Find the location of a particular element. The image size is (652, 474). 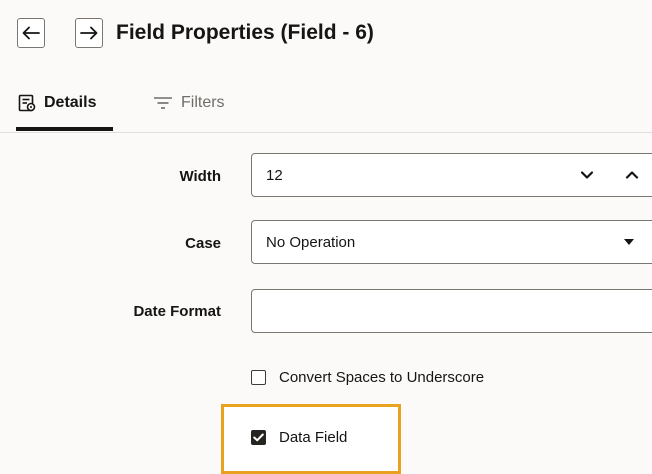

page-title: Field Properties (Field - 6) is located at coordinates (245, 32).